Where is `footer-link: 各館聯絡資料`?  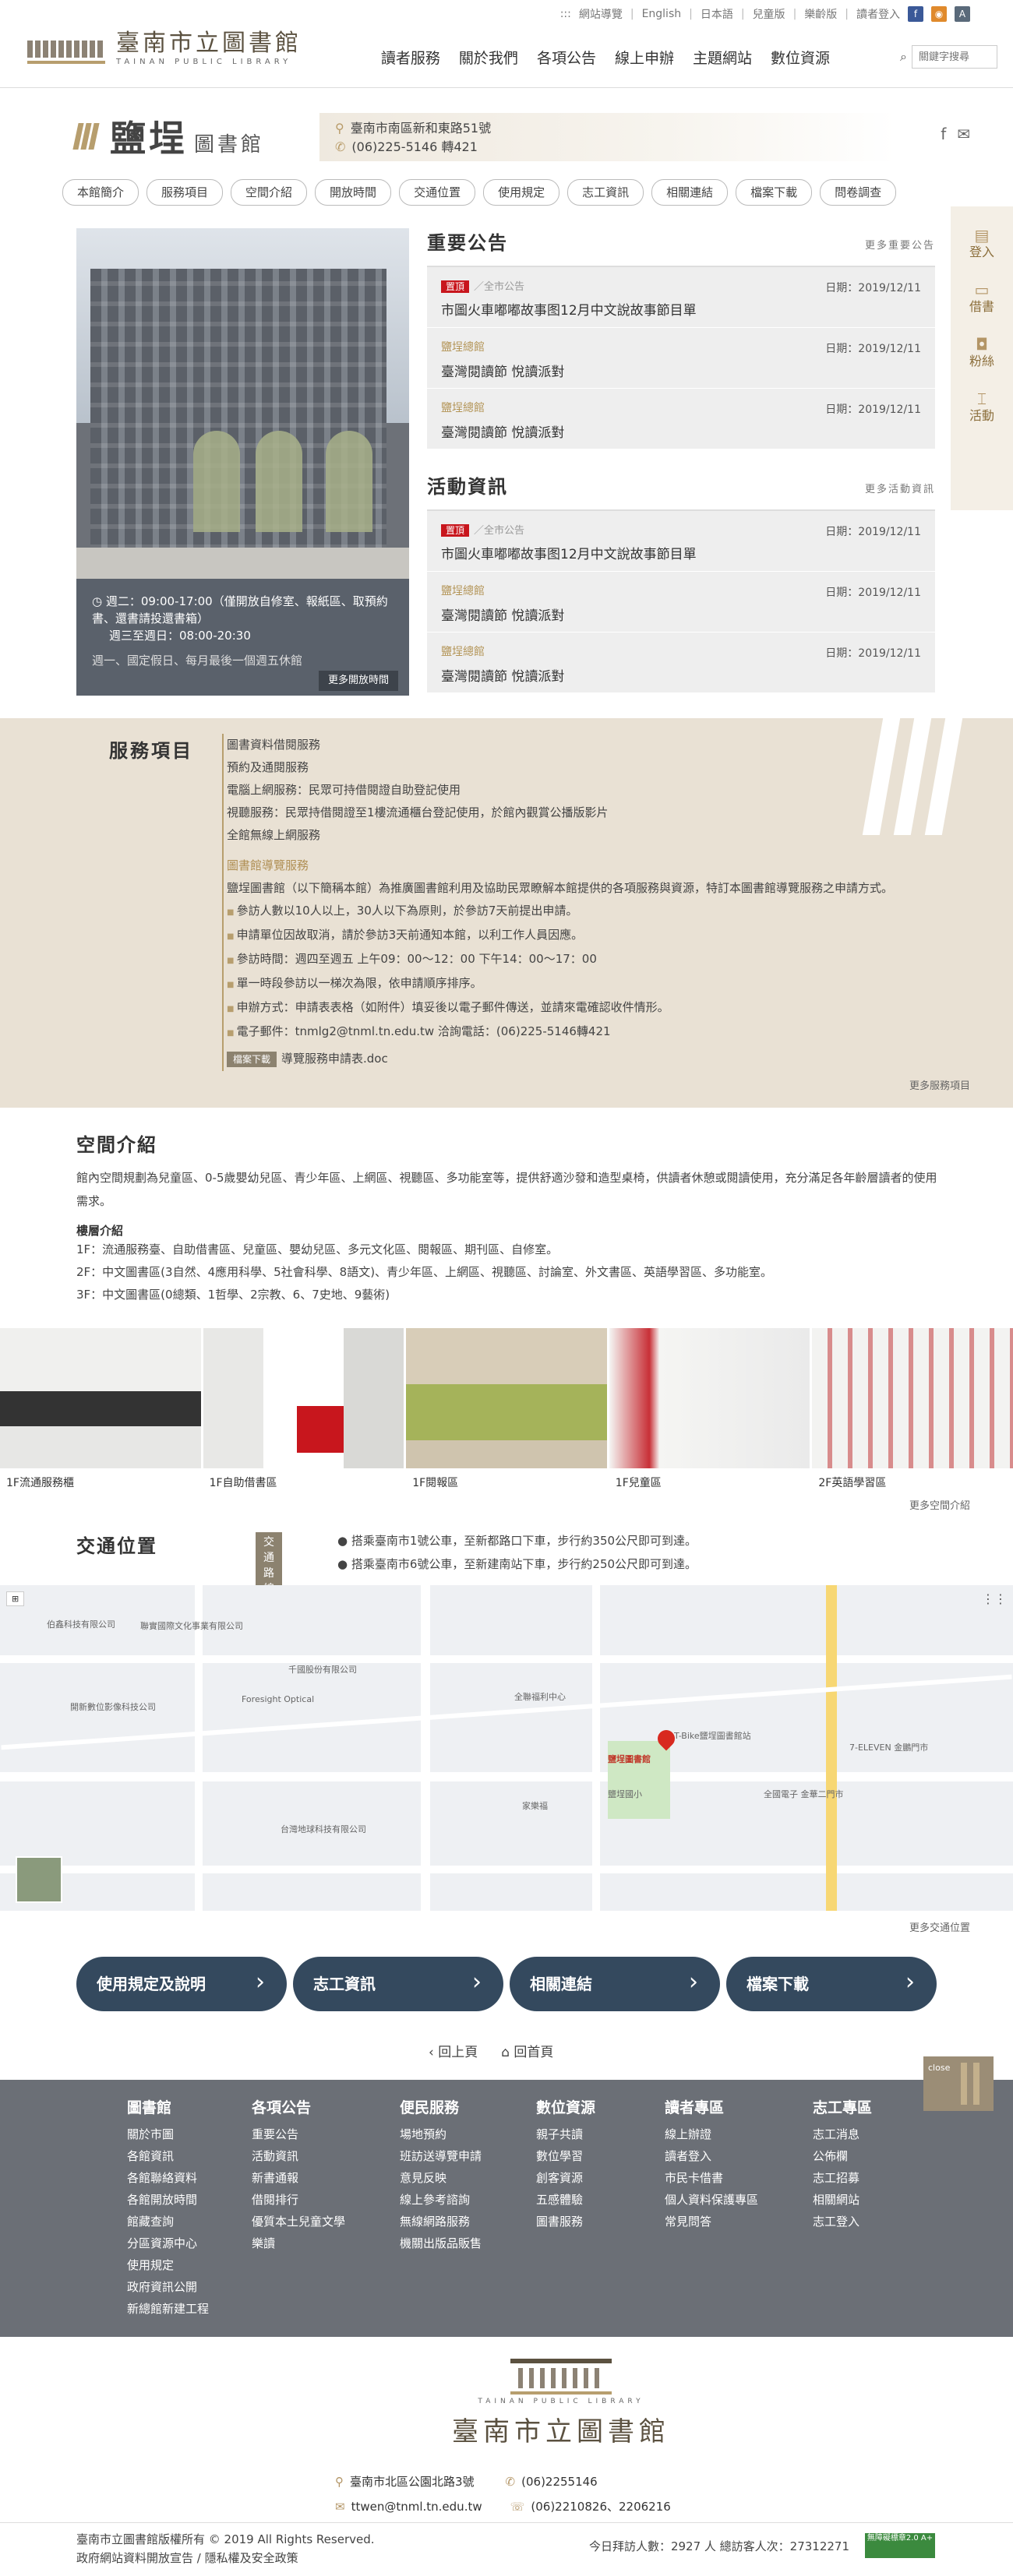 footer-link: 各館聯絡資料 is located at coordinates (168, 2178).